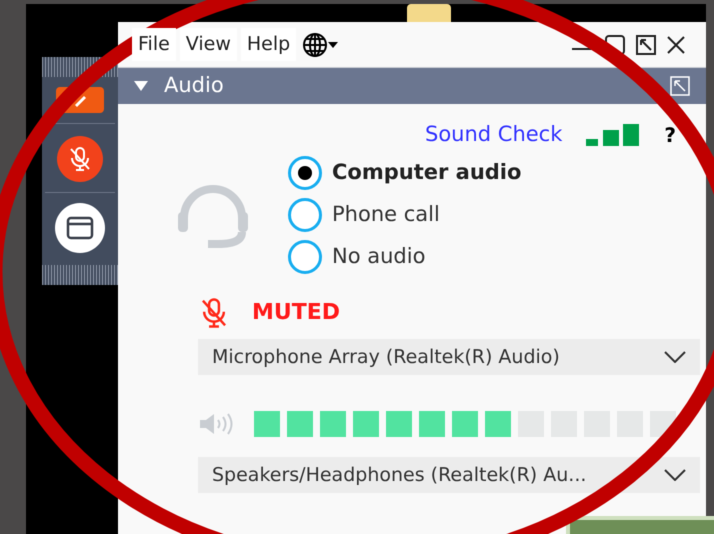  I want to click on panel-title: Audio, so click(194, 86).